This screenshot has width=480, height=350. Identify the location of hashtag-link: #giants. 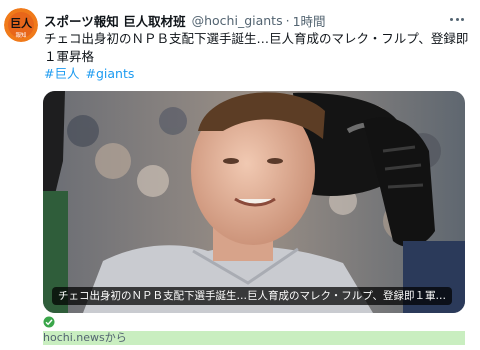
(109, 74).